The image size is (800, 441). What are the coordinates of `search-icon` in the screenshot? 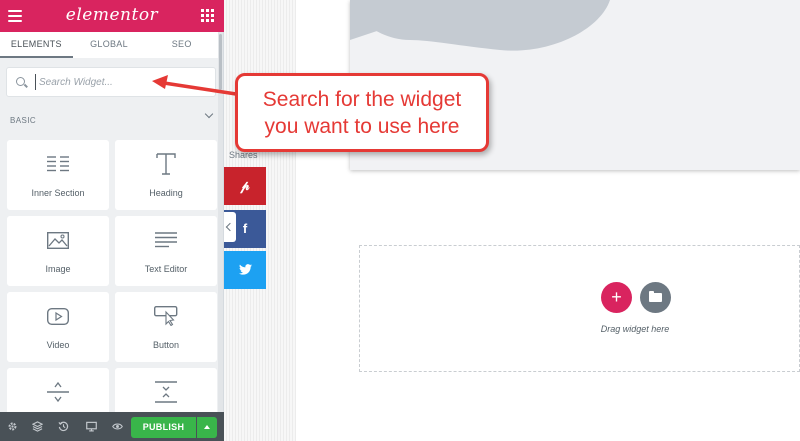 It's located at (20, 81).